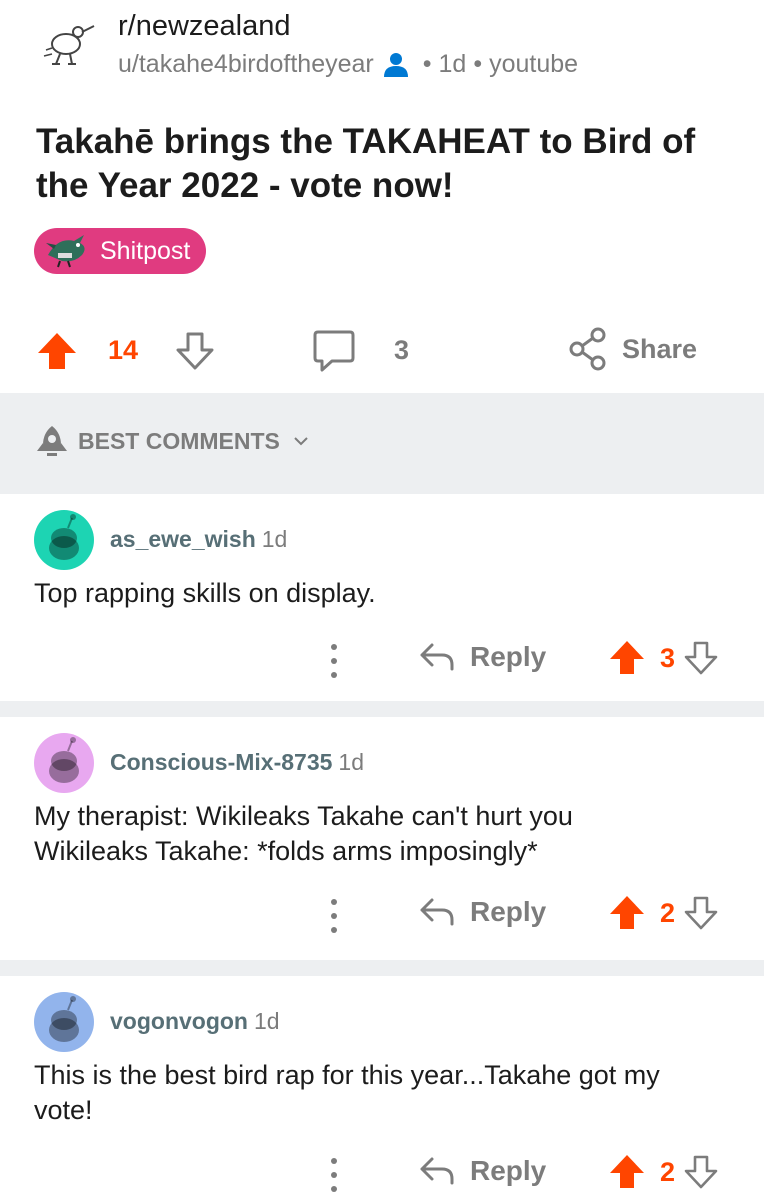  What do you see at coordinates (204, 26) in the screenshot?
I see `subreddit-name: r/newzealand` at bounding box center [204, 26].